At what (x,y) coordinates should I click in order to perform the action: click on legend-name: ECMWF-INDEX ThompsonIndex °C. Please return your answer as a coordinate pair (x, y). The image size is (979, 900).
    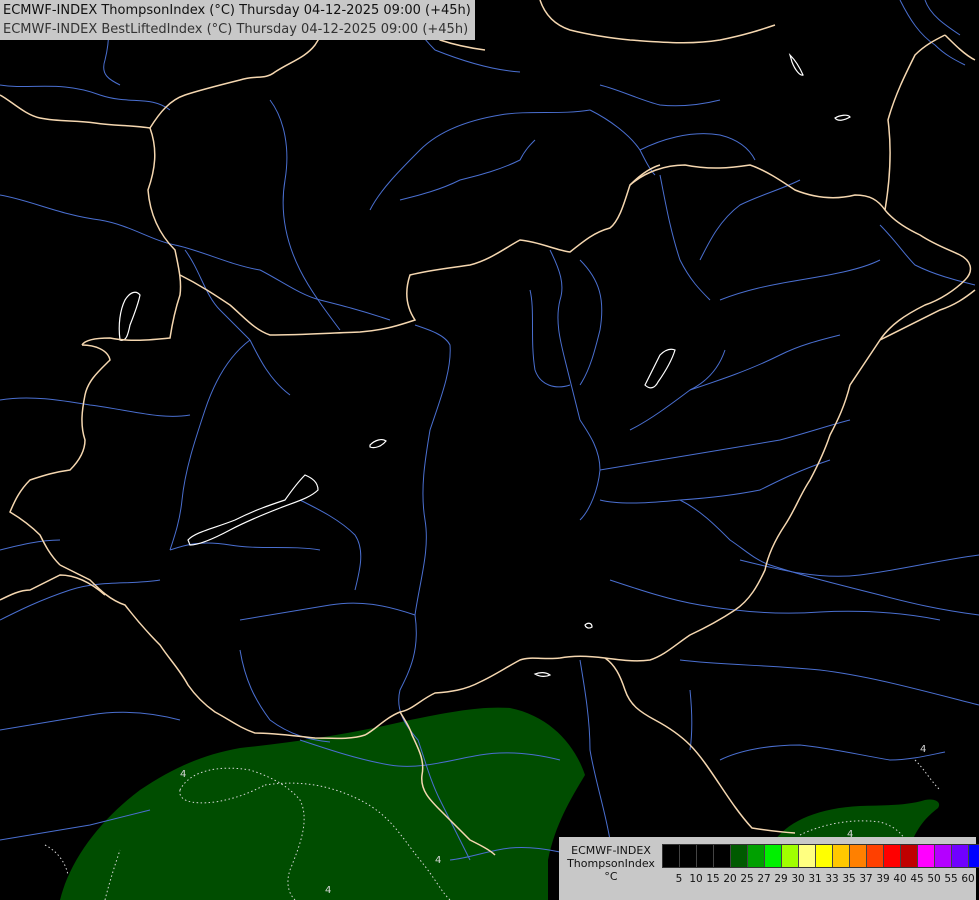
    Looking at the image, I should click on (611, 863).